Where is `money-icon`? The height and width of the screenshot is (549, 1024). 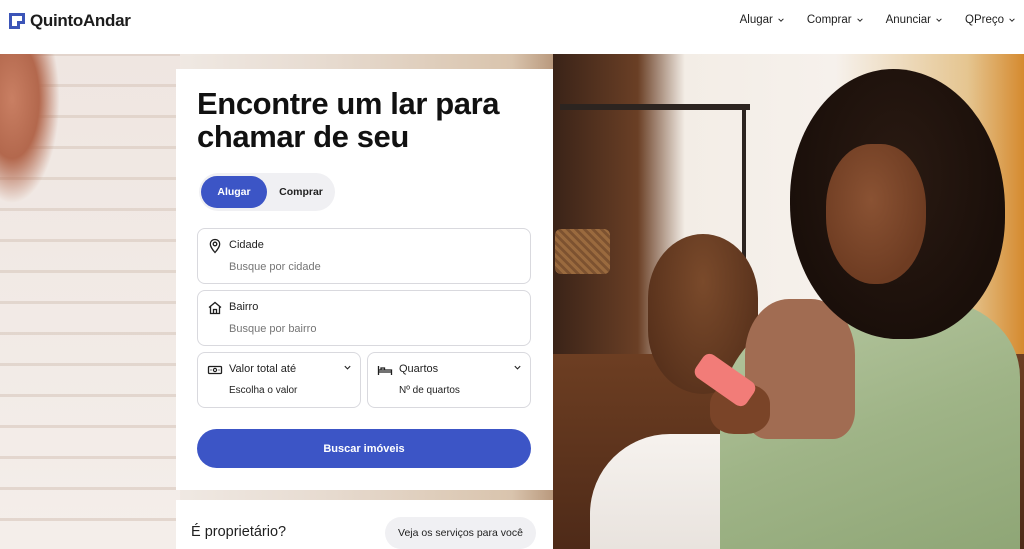 money-icon is located at coordinates (215, 370).